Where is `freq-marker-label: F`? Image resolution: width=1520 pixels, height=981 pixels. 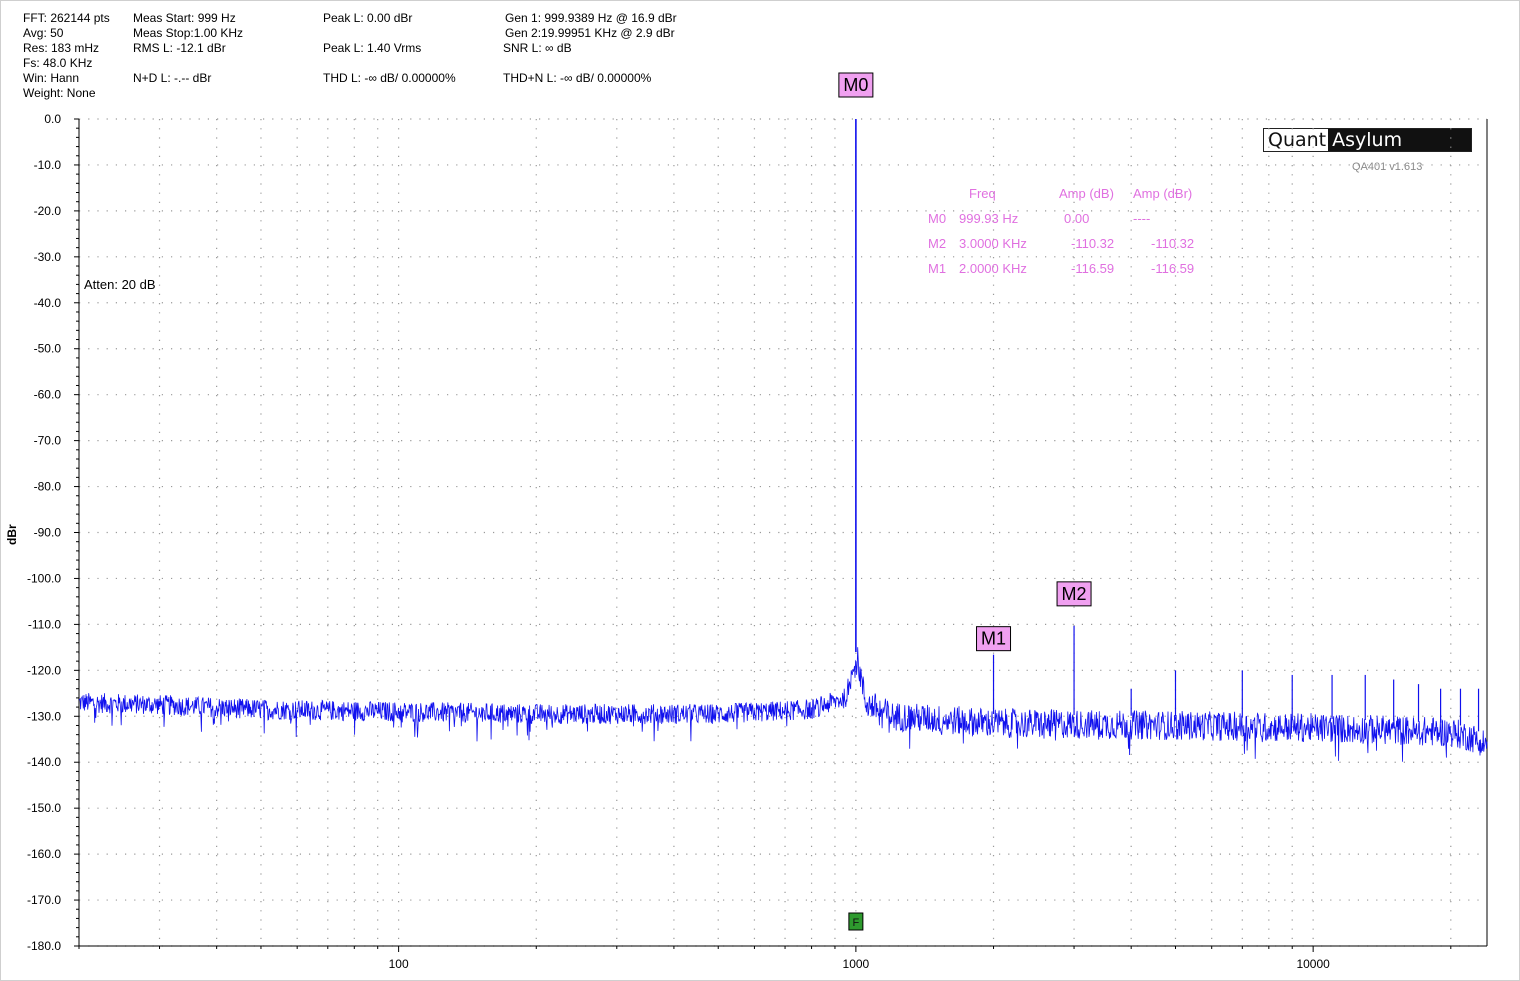
freq-marker-label: F is located at coordinates (856, 923).